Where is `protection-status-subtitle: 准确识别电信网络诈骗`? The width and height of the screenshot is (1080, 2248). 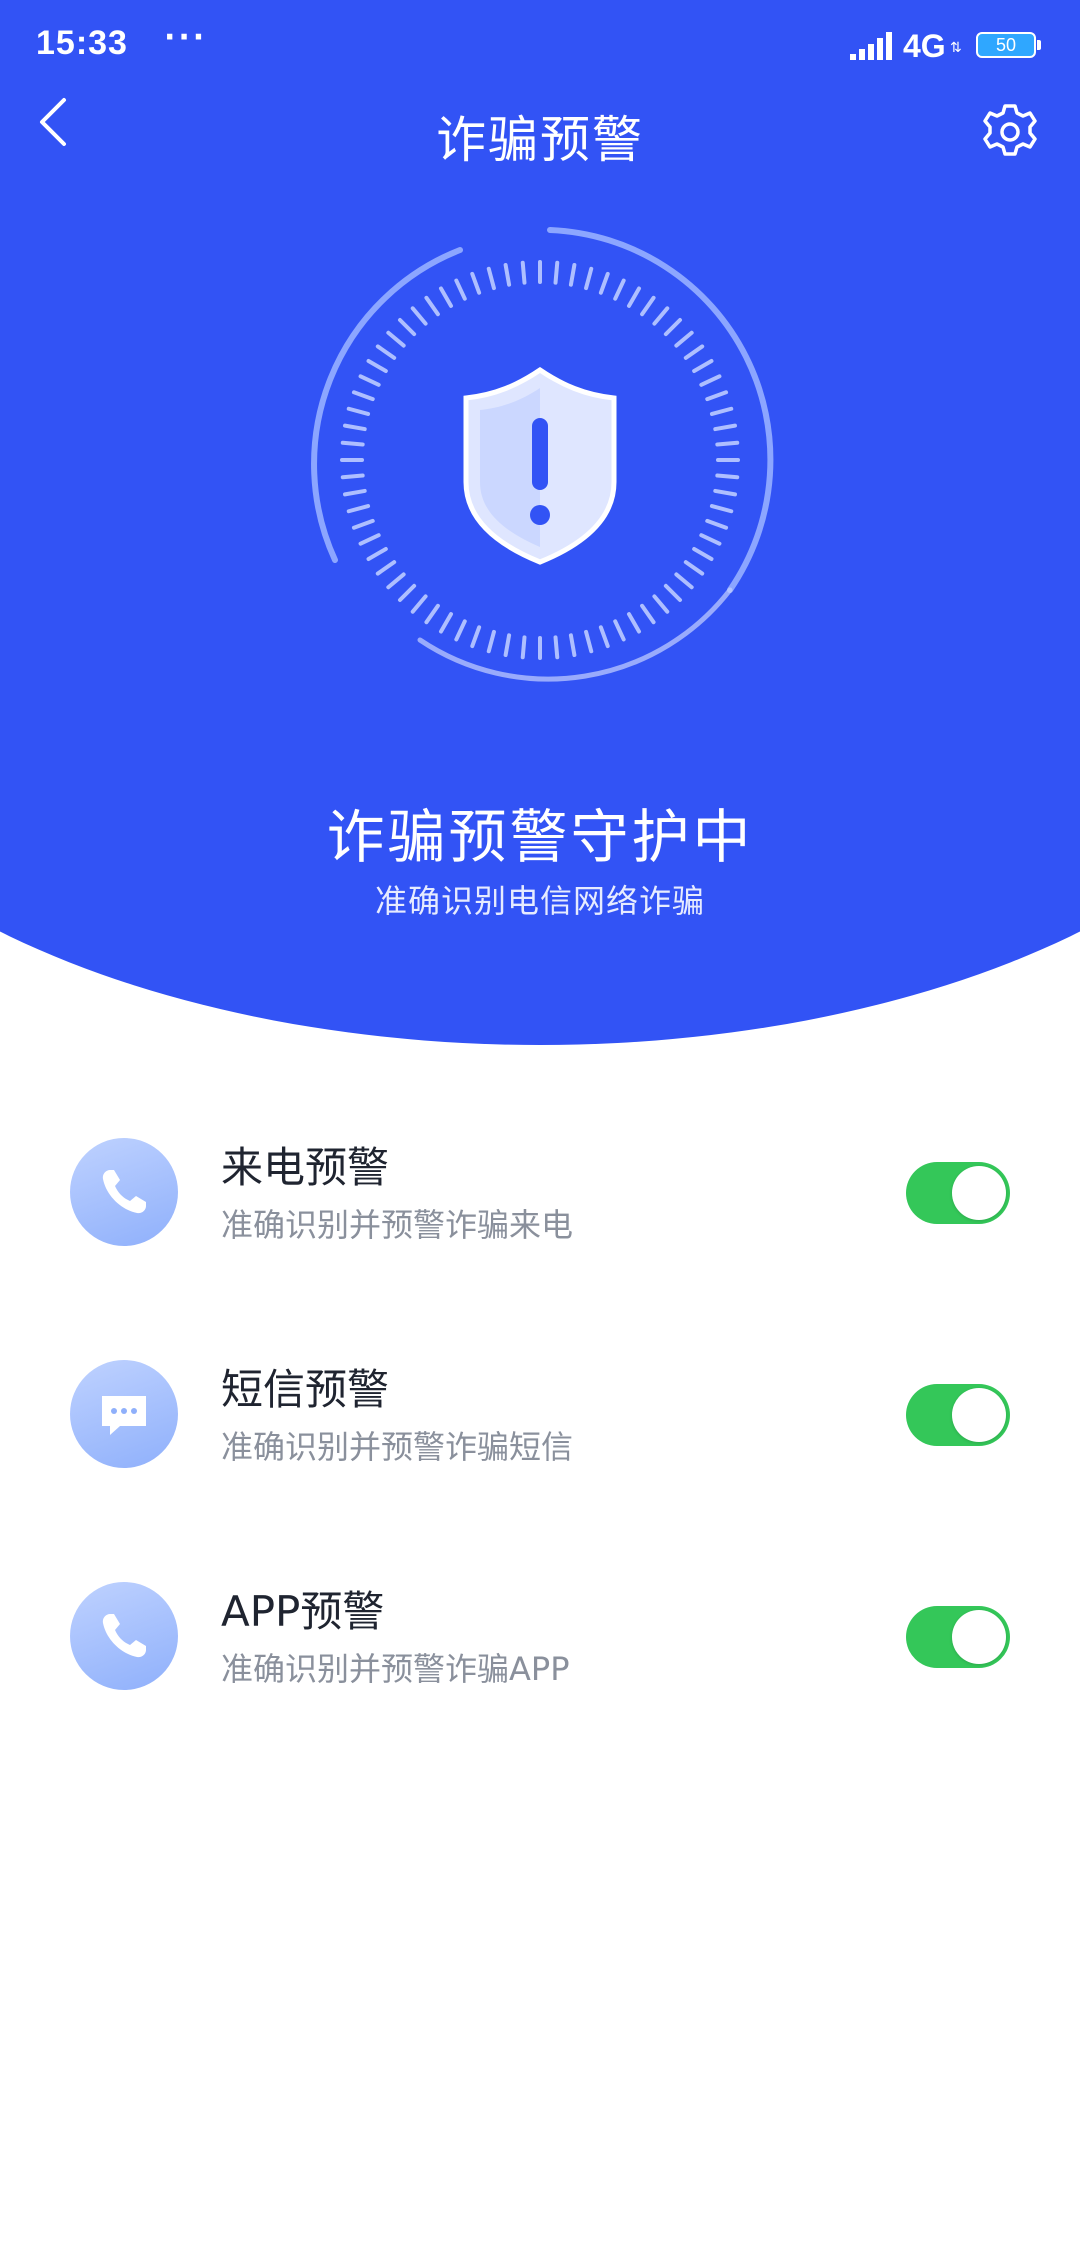
protection-status-subtitle: 准确识别电信网络诈骗 is located at coordinates (539, 901).